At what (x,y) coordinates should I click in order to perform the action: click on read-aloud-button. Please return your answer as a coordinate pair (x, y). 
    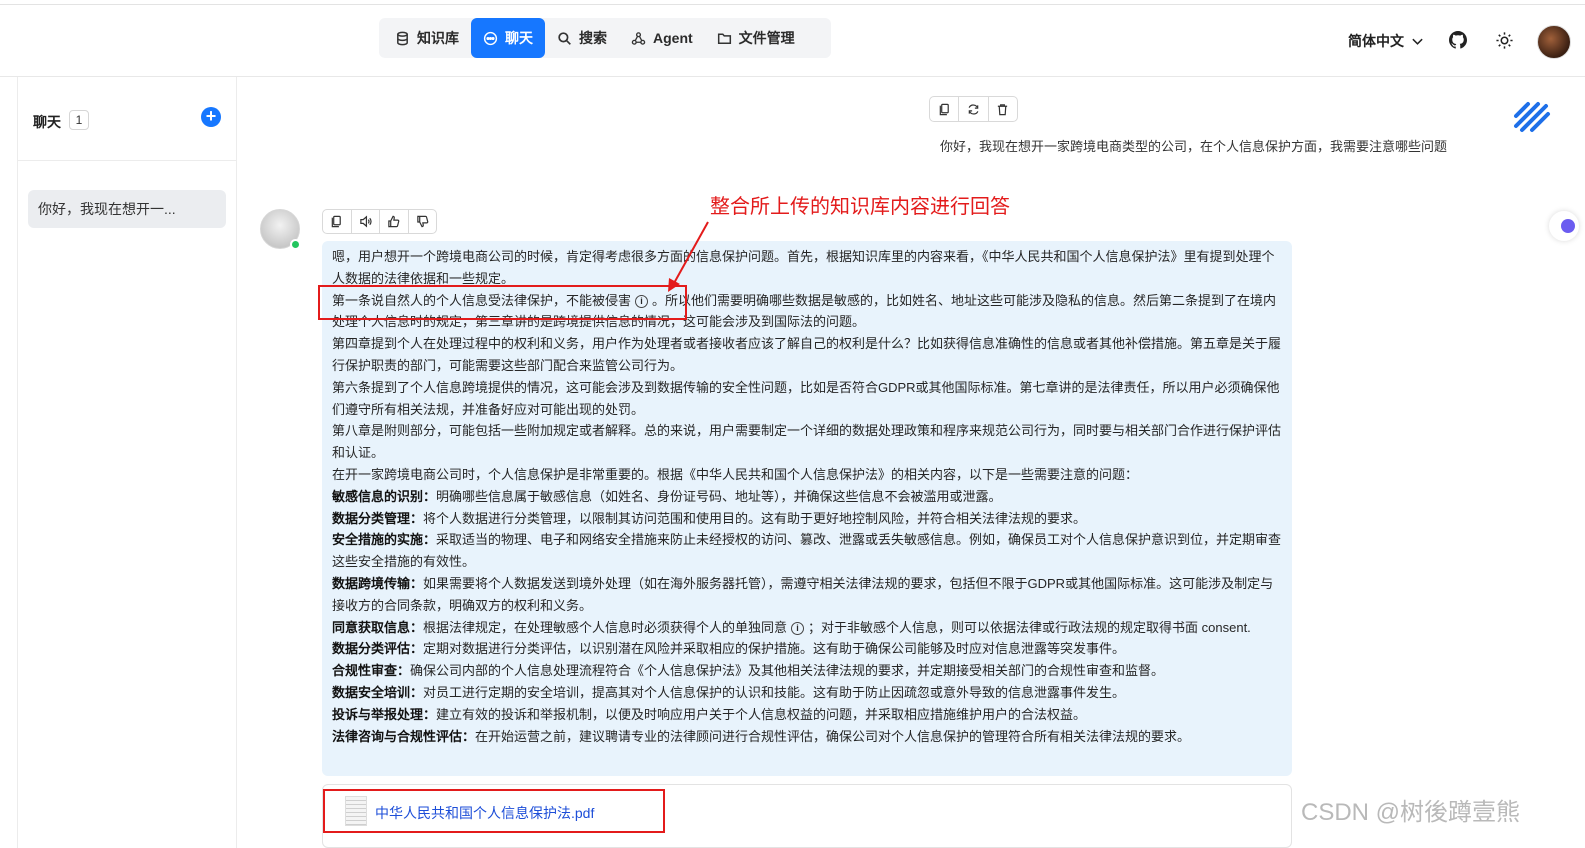
    Looking at the image, I should click on (366, 221).